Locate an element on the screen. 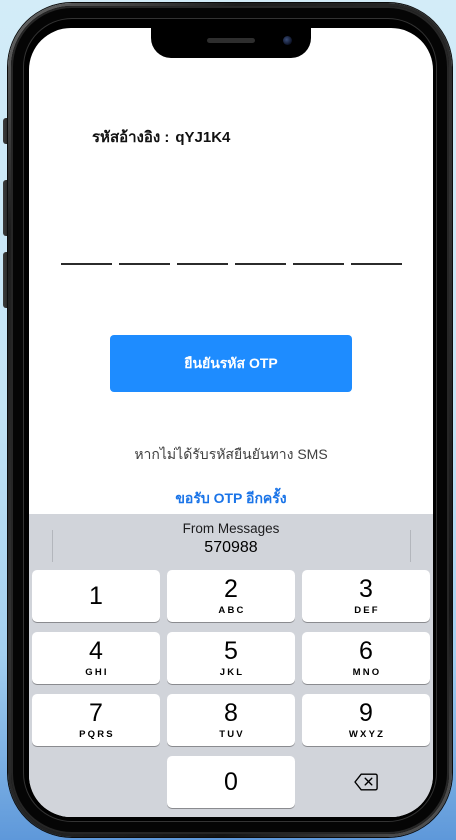 This screenshot has width=456, height=840. delete-key is located at coordinates (366, 782).